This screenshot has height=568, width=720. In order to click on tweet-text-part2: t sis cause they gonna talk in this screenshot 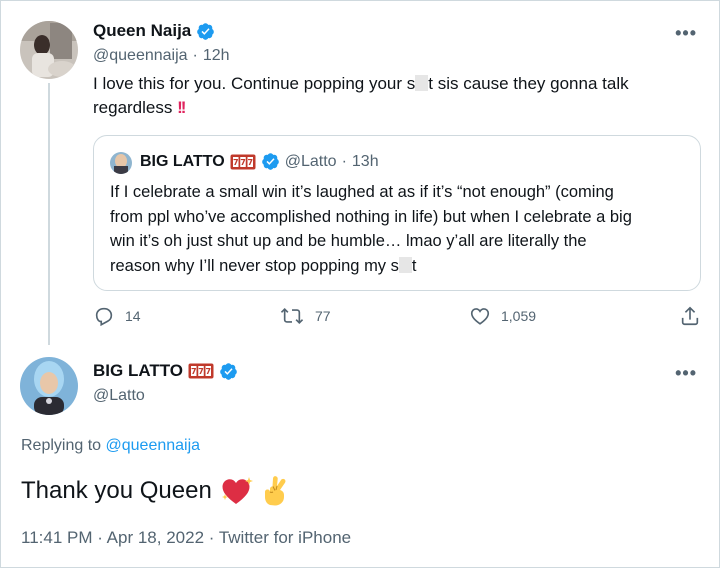, I will do `click(528, 83)`.